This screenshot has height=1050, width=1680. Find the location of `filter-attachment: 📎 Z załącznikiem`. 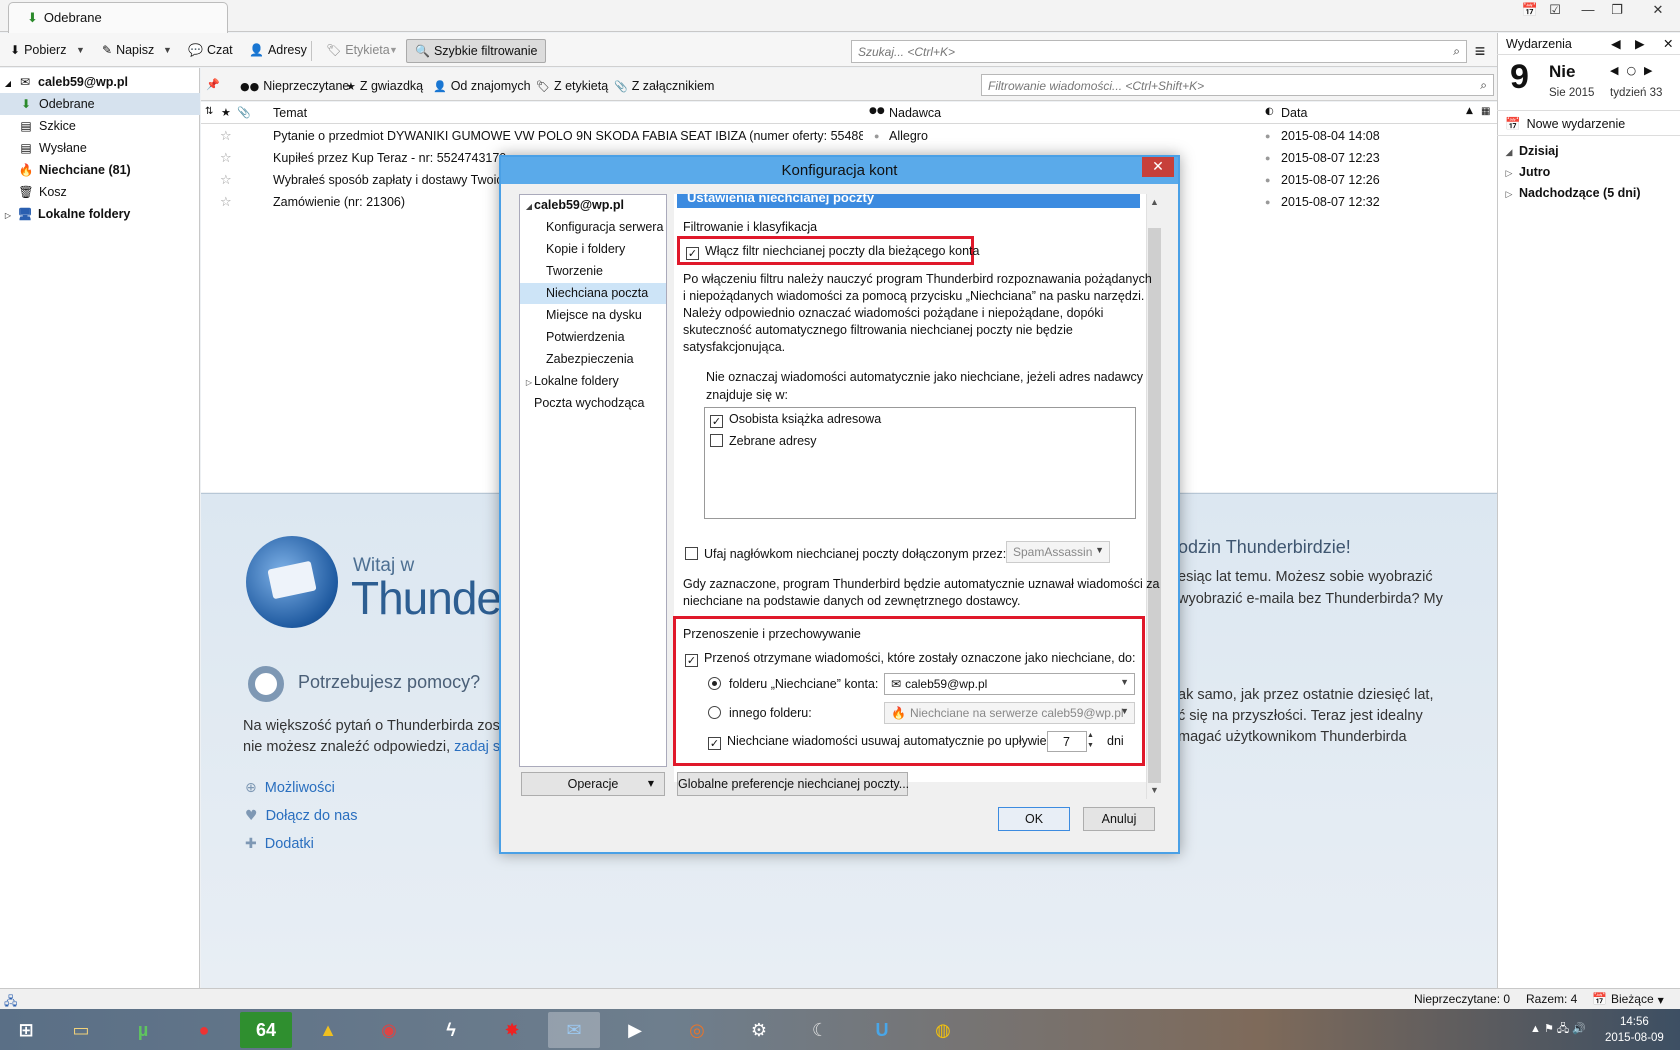

filter-attachment: 📎 Z załącznikiem is located at coordinates (664, 86).